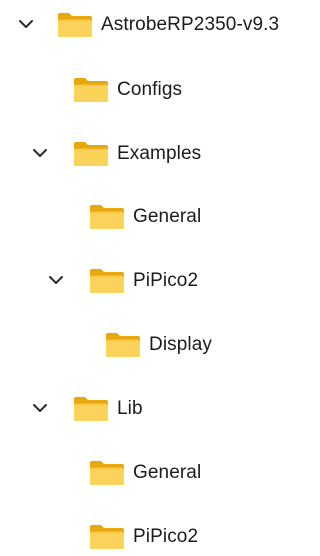 This screenshot has height=556, width=320. What do you see at coordinates (159, 153) in the screenshot?
I see `tree-item-label: Examples` at bounding box center [159, 153].